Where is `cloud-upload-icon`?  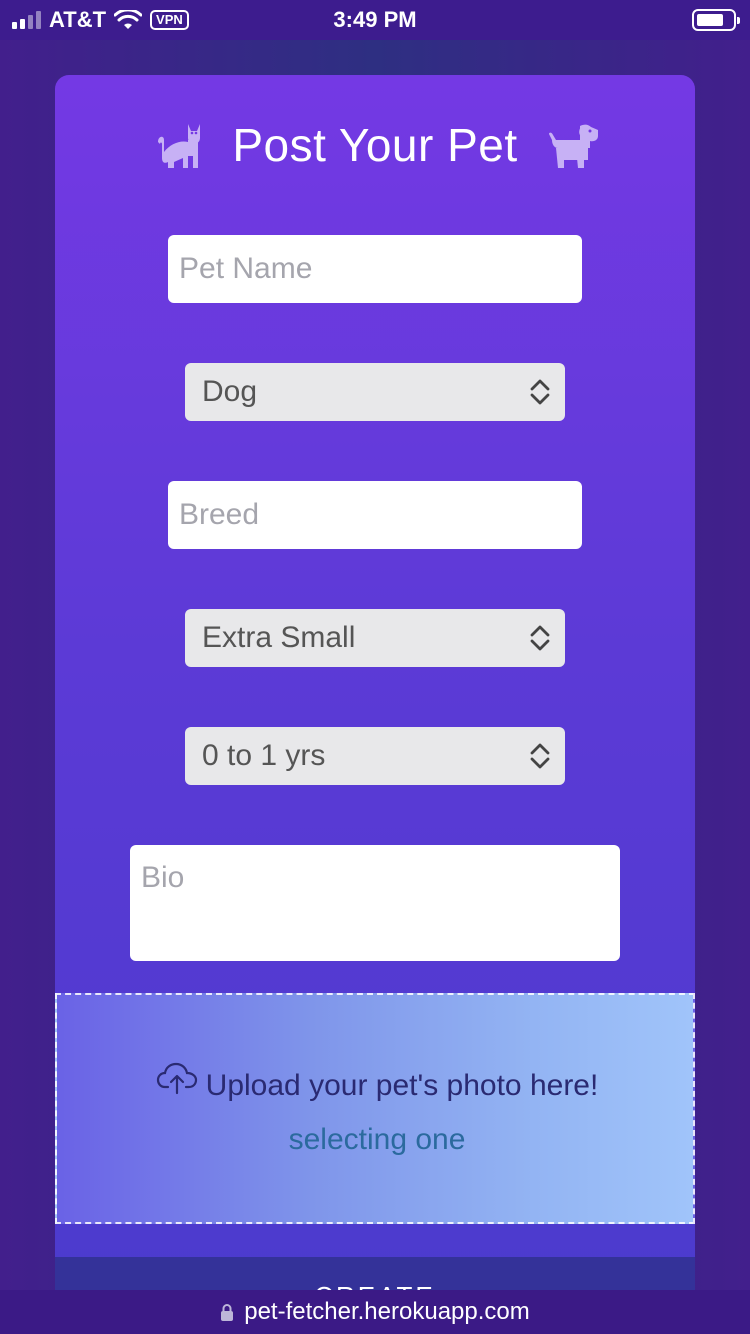
cloud-upload-icon is located at coordinates (176, 1078).